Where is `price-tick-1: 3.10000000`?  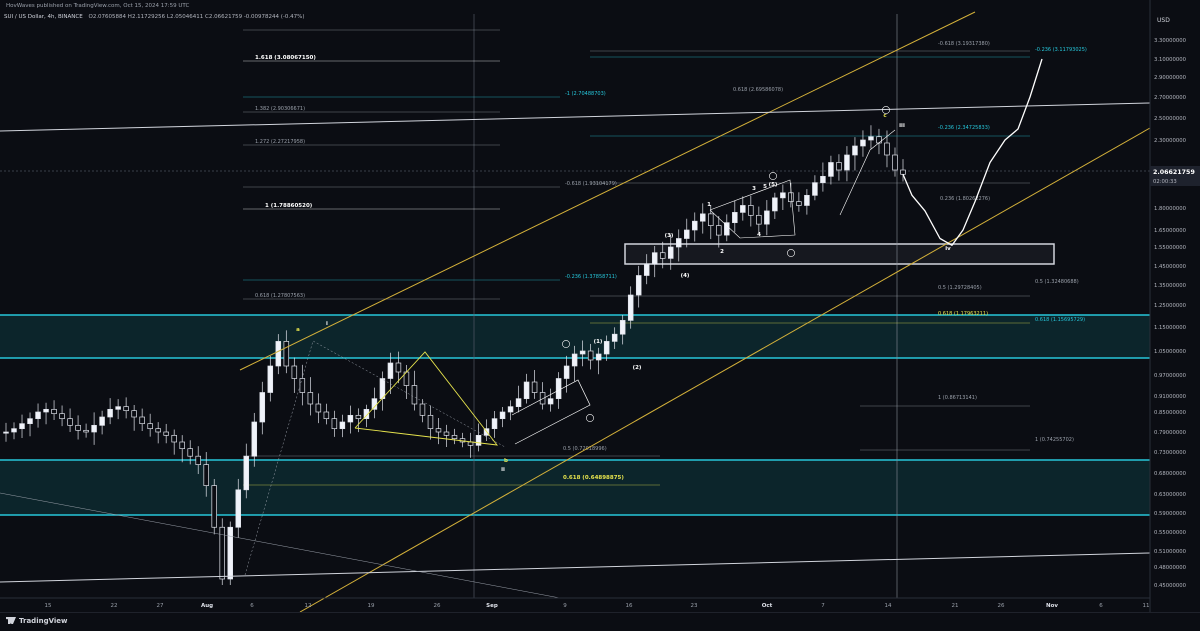 price-tick-1: 3.10000000 is located at coordinates (1170, 60).